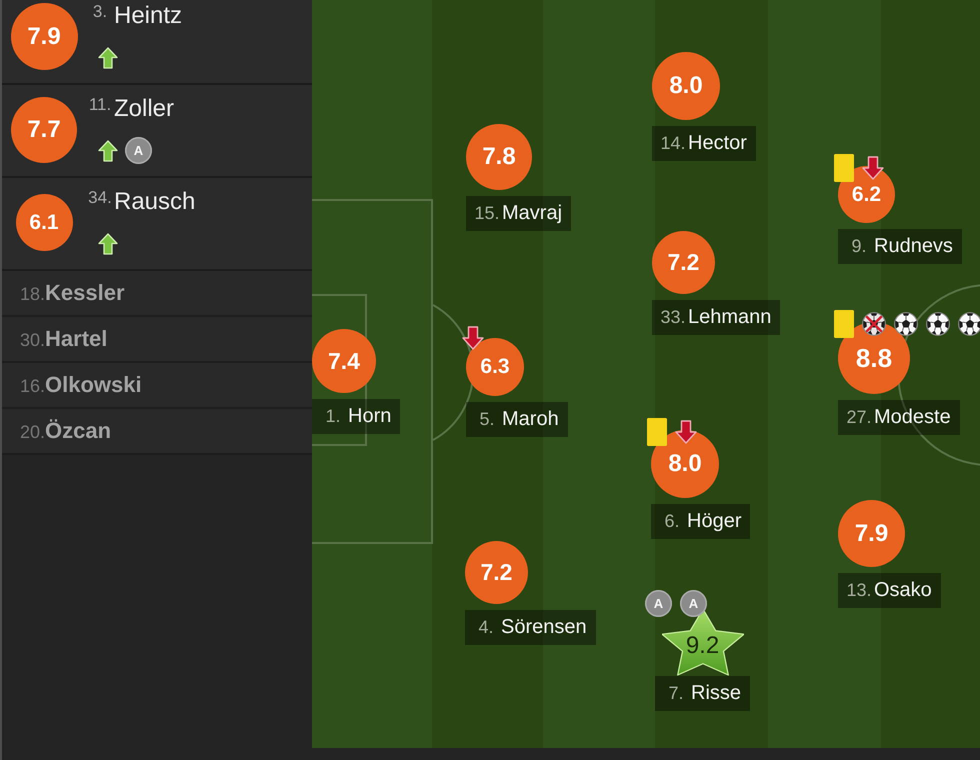  I want to click on player-name: Höger, so click(714, 521).